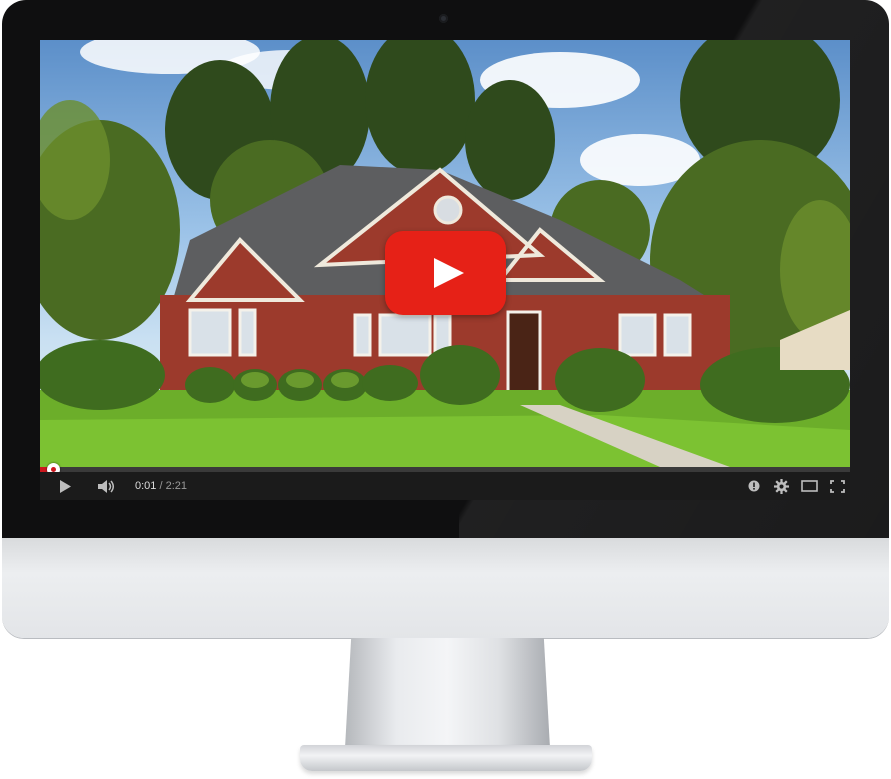 Image resolution: width=891 pixels, height=779 pixels. What do you see at coordinates (146, 486) in the screenshot?
I see `current-time: 0:01` at bounding box center [146, 486].